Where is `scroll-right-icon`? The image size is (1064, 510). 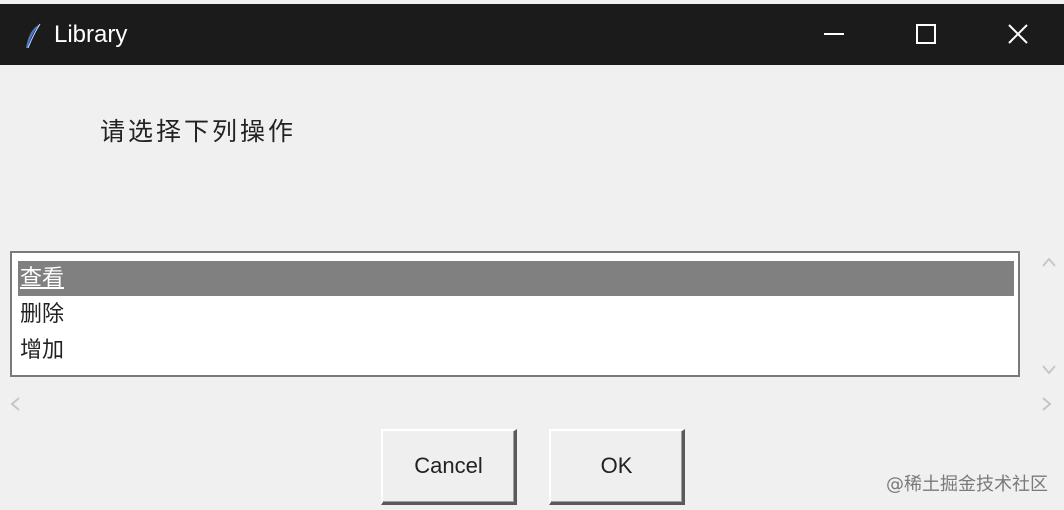 scroll-right-icon is located at coordinates (1047, 406).